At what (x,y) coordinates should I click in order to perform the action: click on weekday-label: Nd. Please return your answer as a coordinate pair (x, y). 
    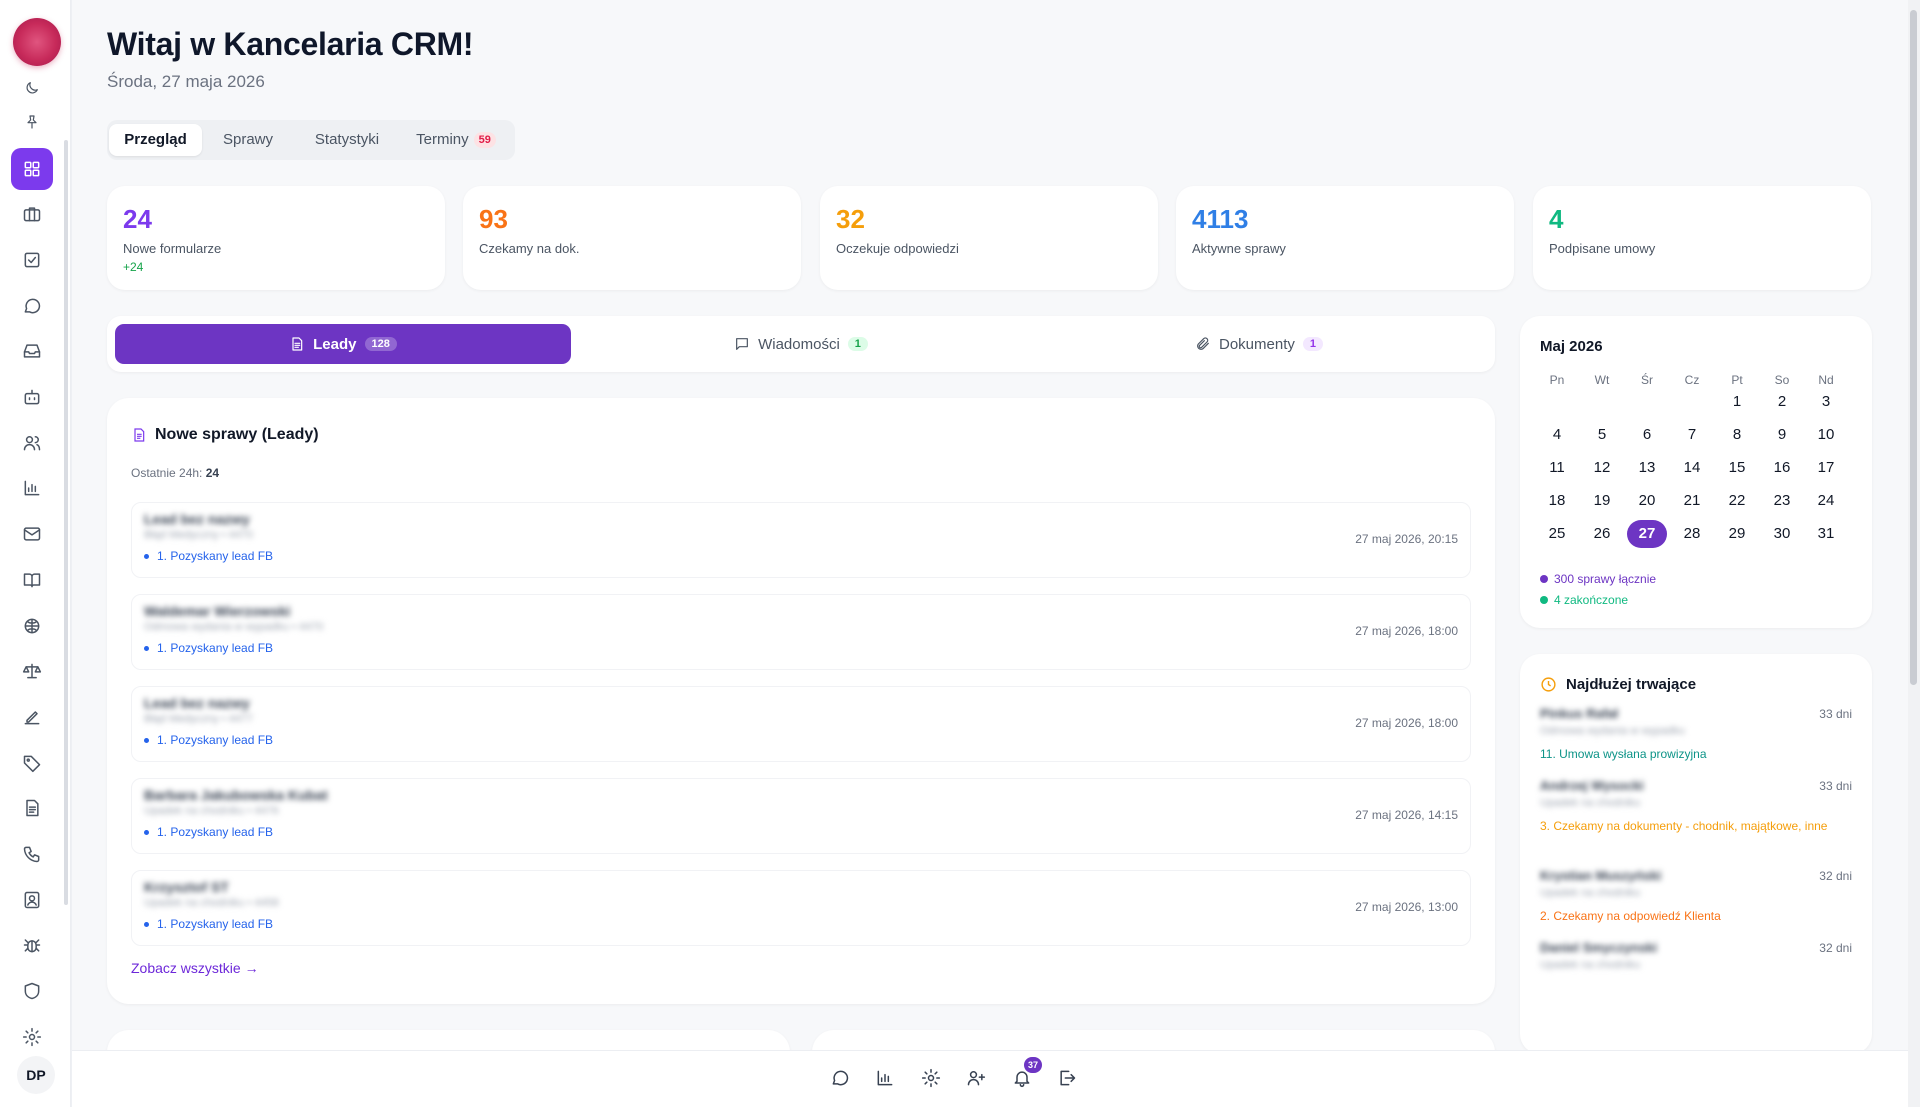
    Looking at the image, I should click on (1826, 380).